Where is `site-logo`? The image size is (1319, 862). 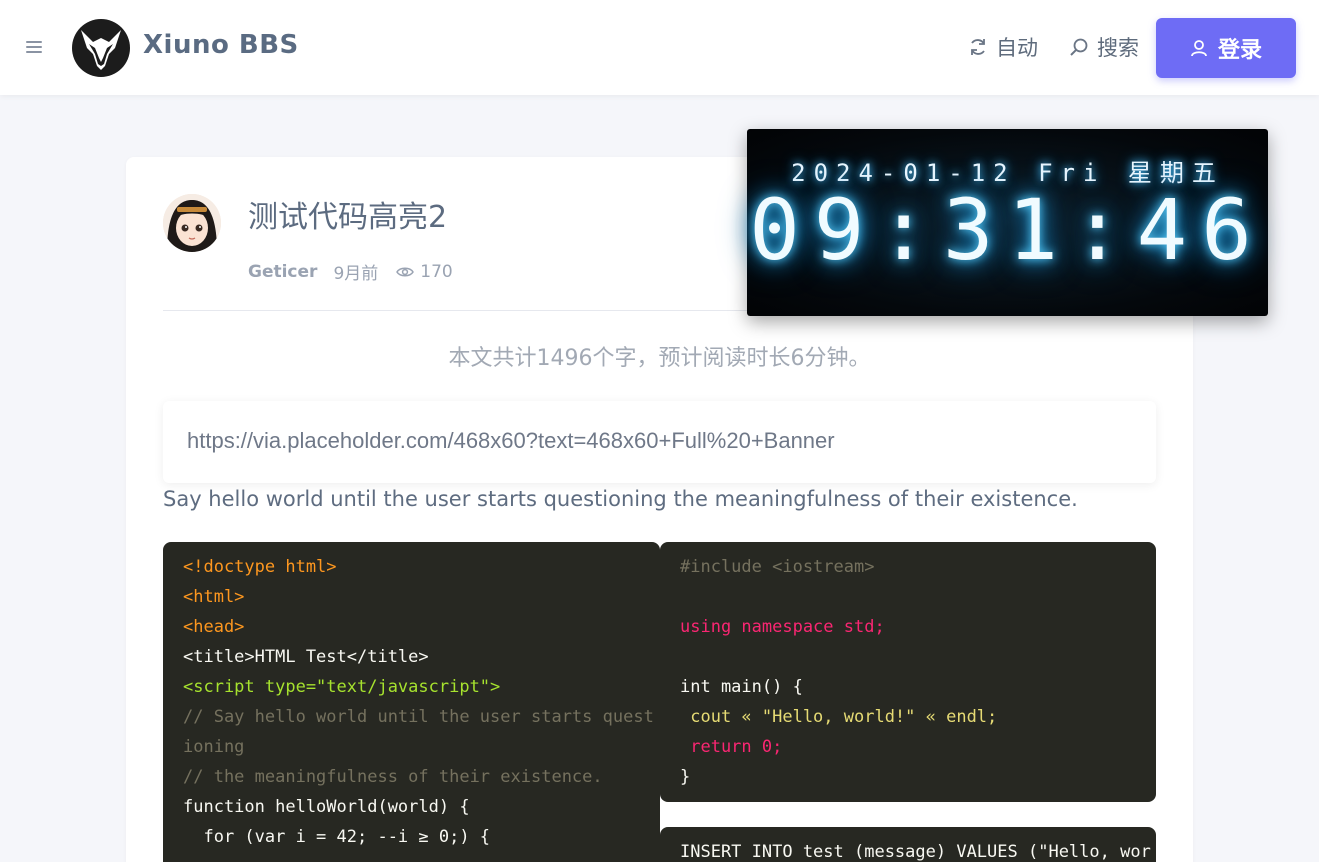 site-logo is located at coordinates (101, 48).